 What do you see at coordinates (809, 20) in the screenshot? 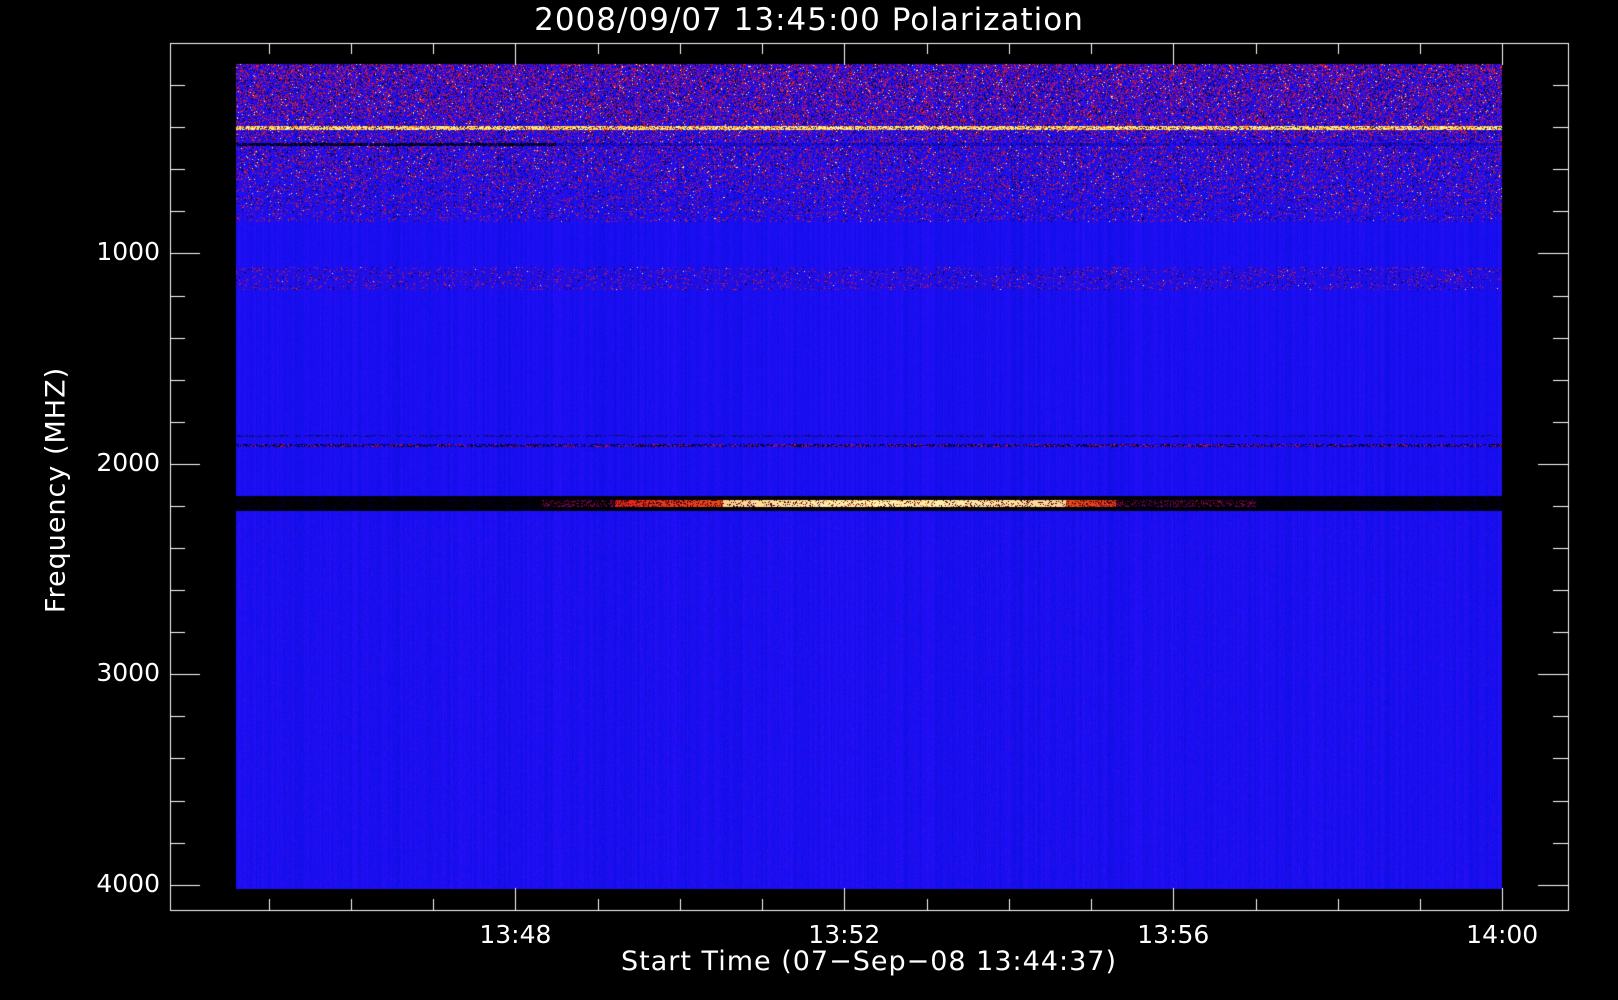
I see `chart-title: 2008/09/07 13:45:00 Polarization` at bounding box center [809, 20].